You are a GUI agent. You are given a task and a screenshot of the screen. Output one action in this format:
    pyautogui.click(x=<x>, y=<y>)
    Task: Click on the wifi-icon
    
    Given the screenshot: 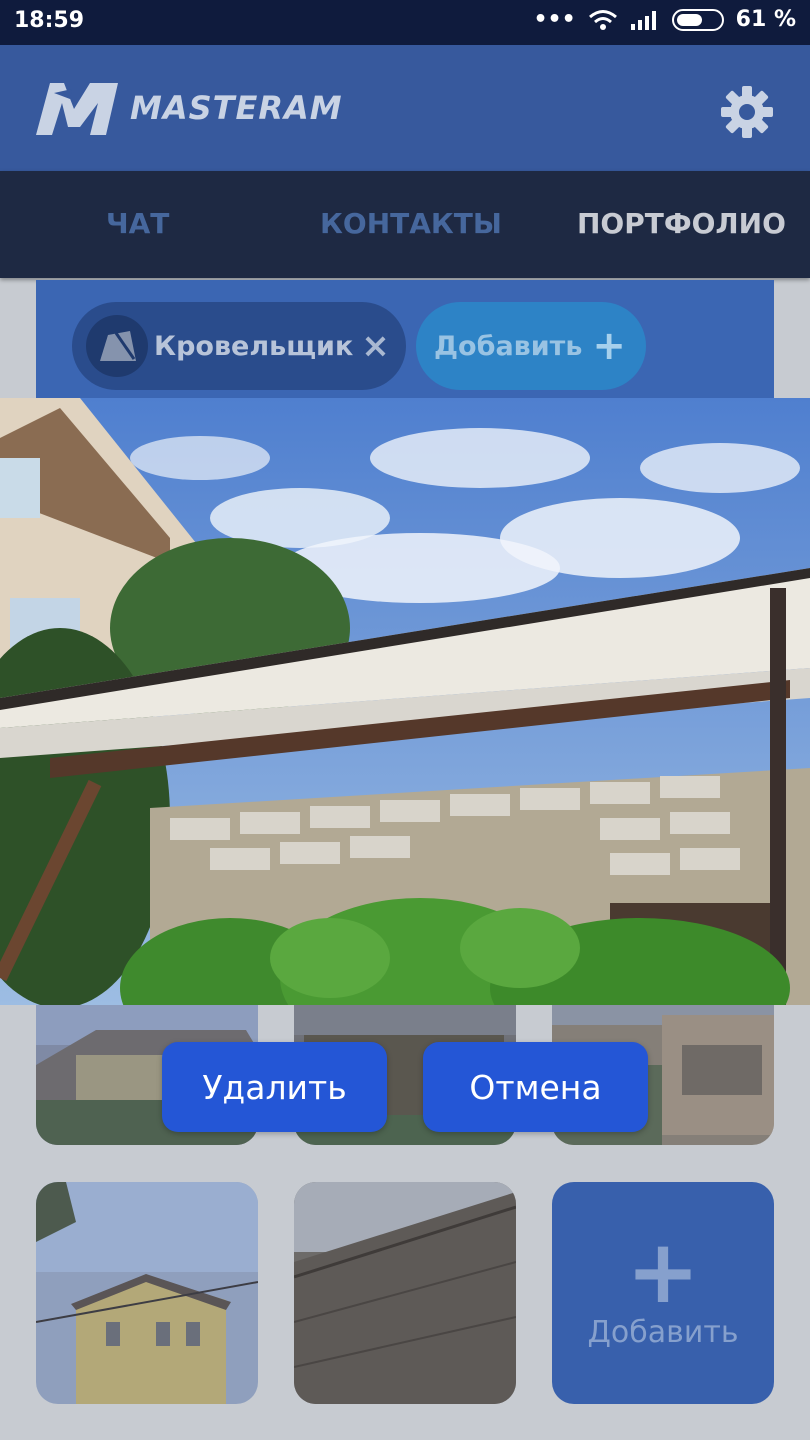 What is the action you would take?
    pyautogui.click(x=602, y=19)
    